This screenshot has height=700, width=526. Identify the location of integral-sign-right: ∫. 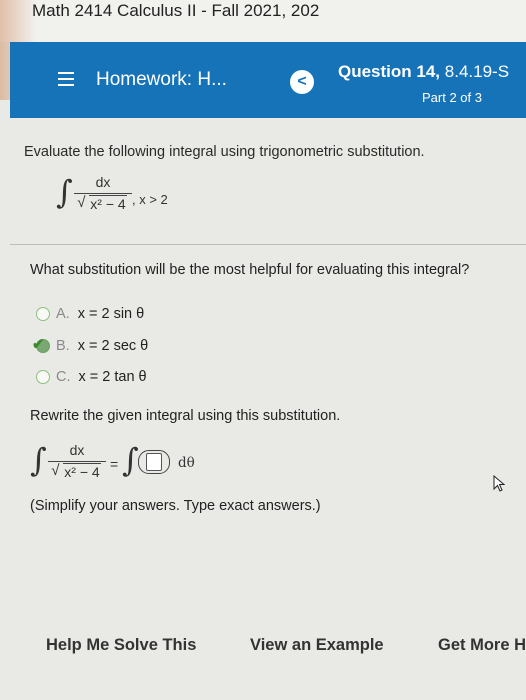
(130, 460).